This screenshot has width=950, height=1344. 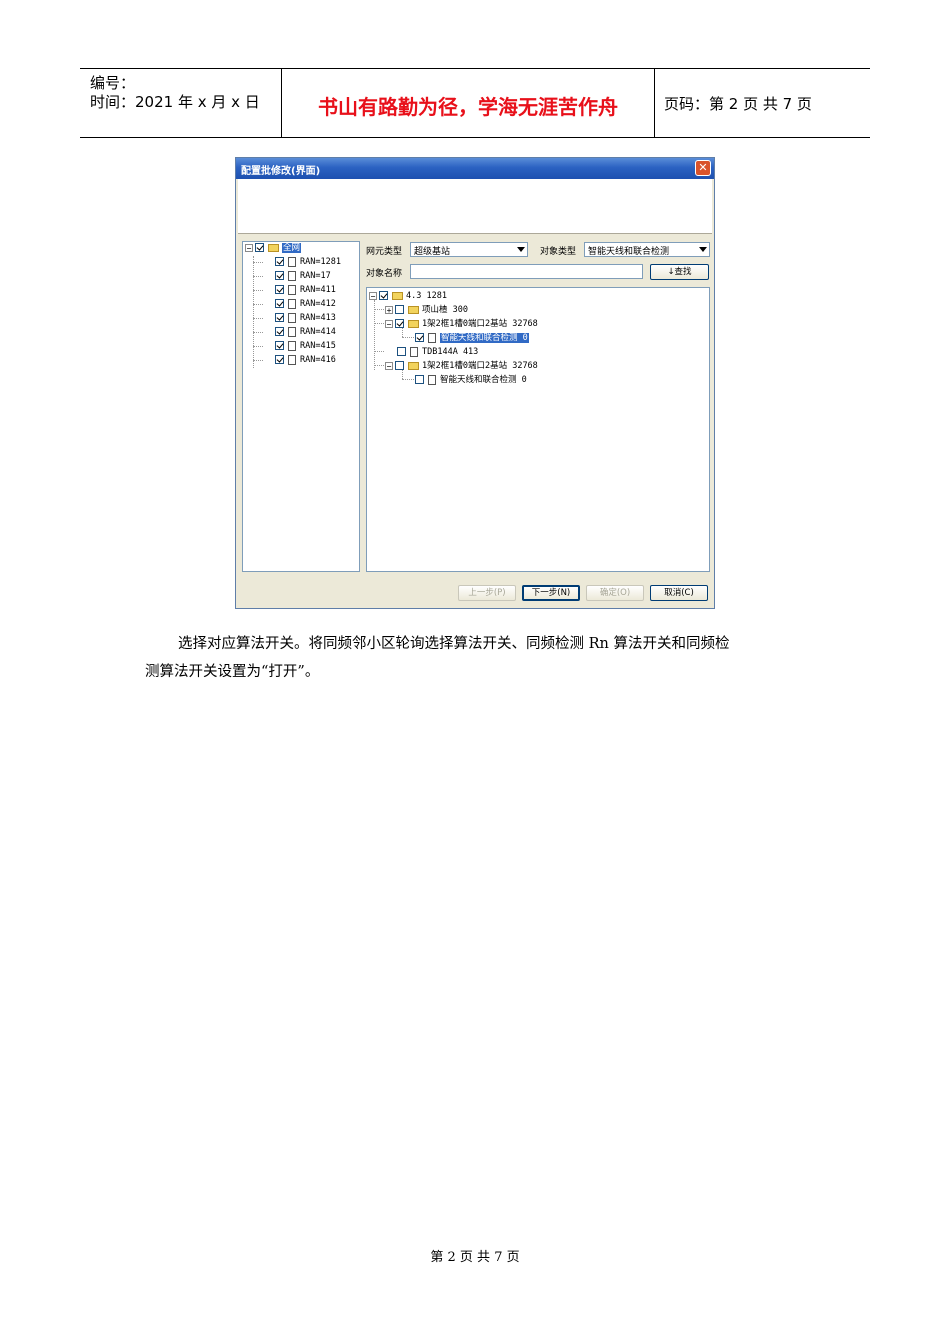 I want to click on body-line-1: 选择对应算法开关。将同频邻小区轮询选择算法开关、同频检测 Rn 算法开关和同频检, so click(x=454, y=644).